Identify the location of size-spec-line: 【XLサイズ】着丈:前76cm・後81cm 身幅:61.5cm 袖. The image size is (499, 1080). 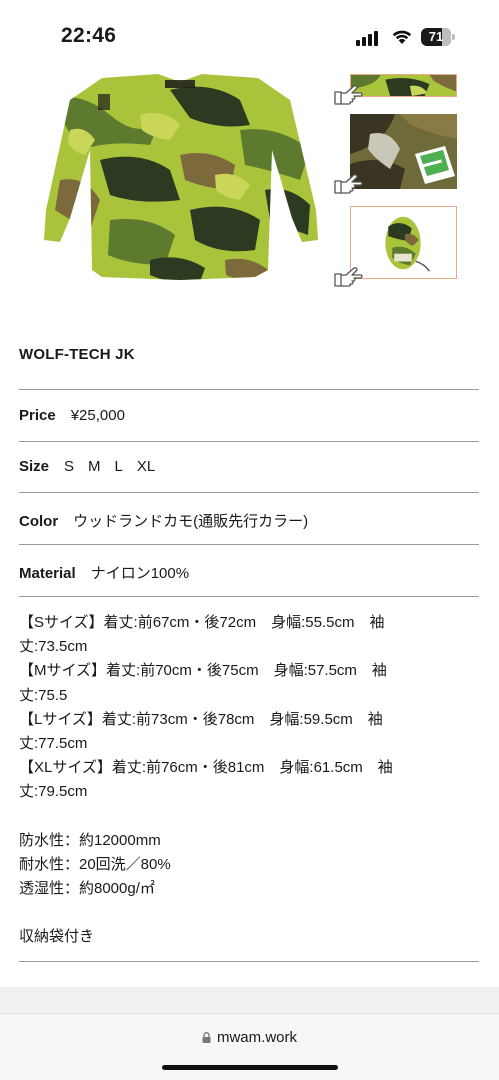
(206, 768).